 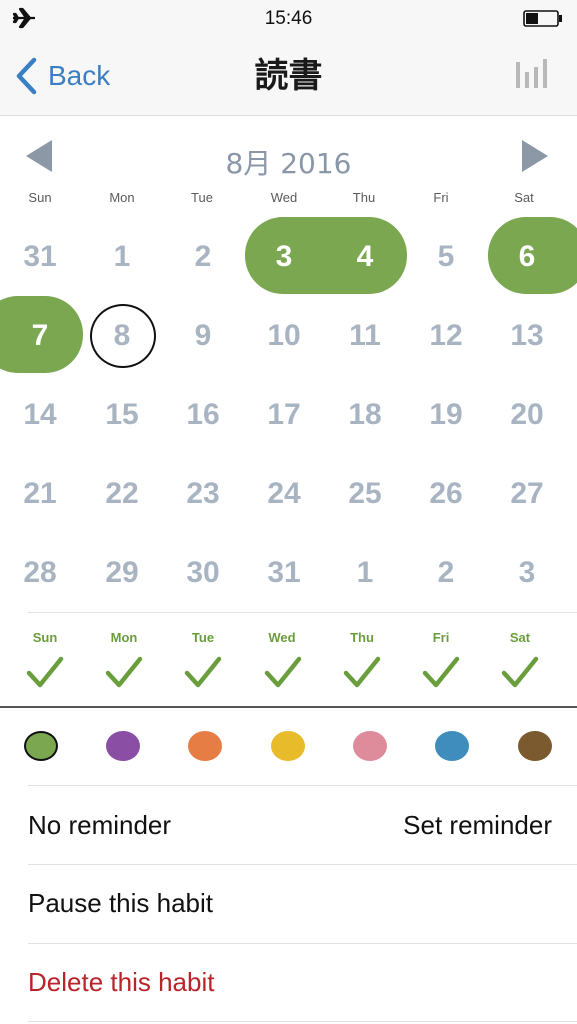 I want to click on calendar-day: 23, so click(x=203, y=494).